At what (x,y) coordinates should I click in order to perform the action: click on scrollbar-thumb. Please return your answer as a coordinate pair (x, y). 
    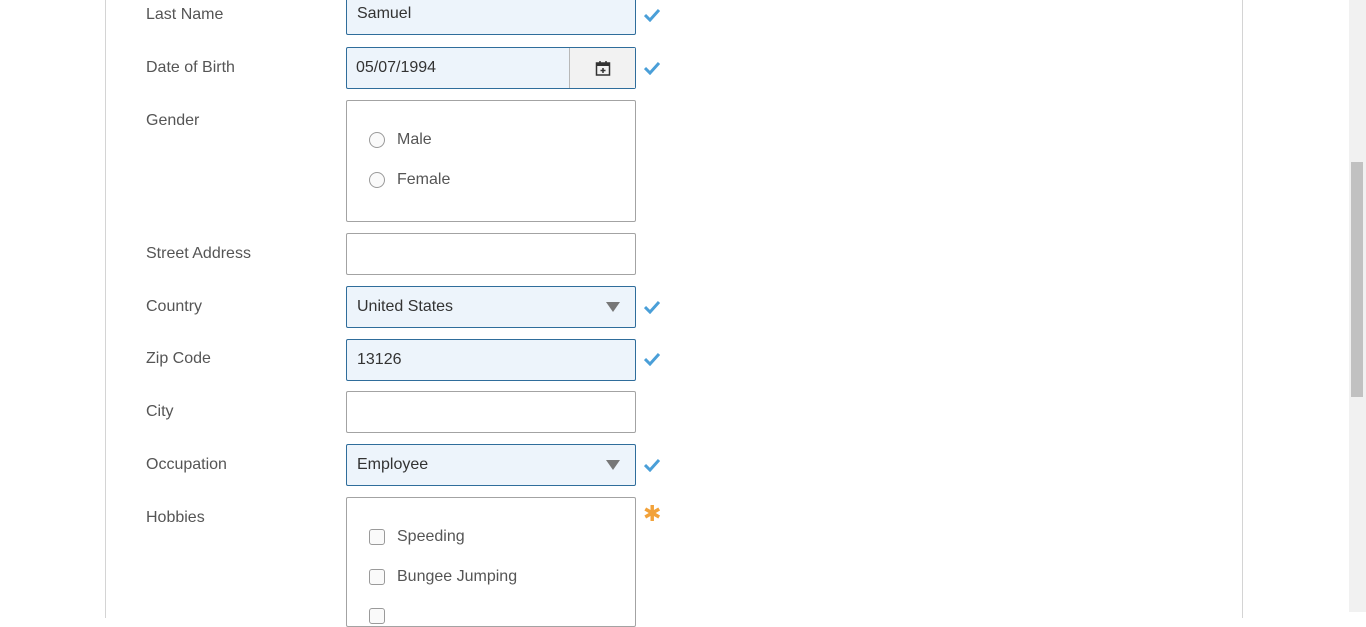
    Looking at the image, I should click on (1357, 279).